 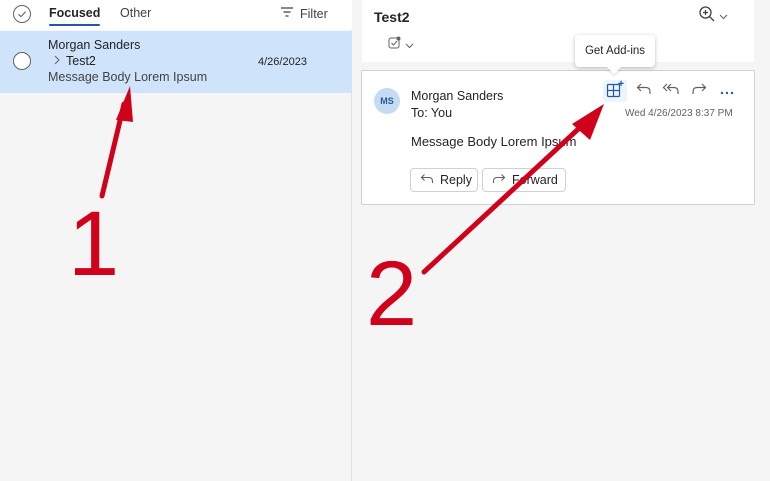 What do you see at coordinates (314, 13) in the screenshot?
I see `filter-label: Filter` at bounding box center [314, 13].